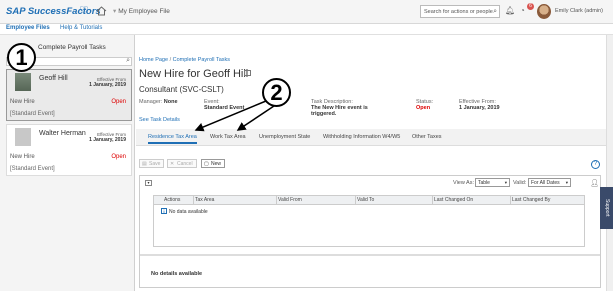 The image size is (613, 291). Describe the element at coordinates (510, 10) in the screenshot. I see `bell-icon: 🔔︎` at that location.